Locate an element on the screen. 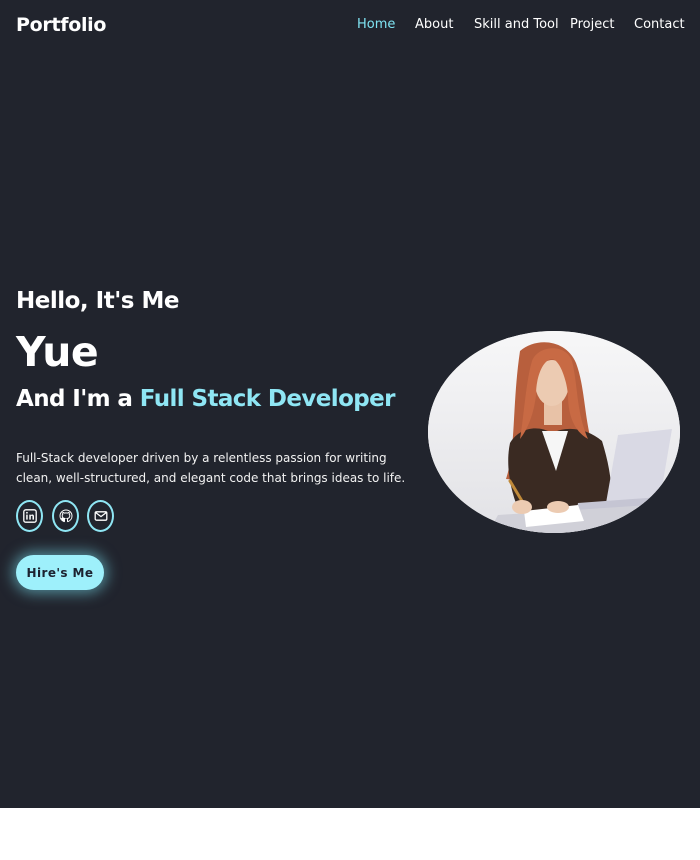 The width and height of the screenshot is (700, 860). nav-skill-and-tool: Skill and Tool is located at coordinates (516, 24).